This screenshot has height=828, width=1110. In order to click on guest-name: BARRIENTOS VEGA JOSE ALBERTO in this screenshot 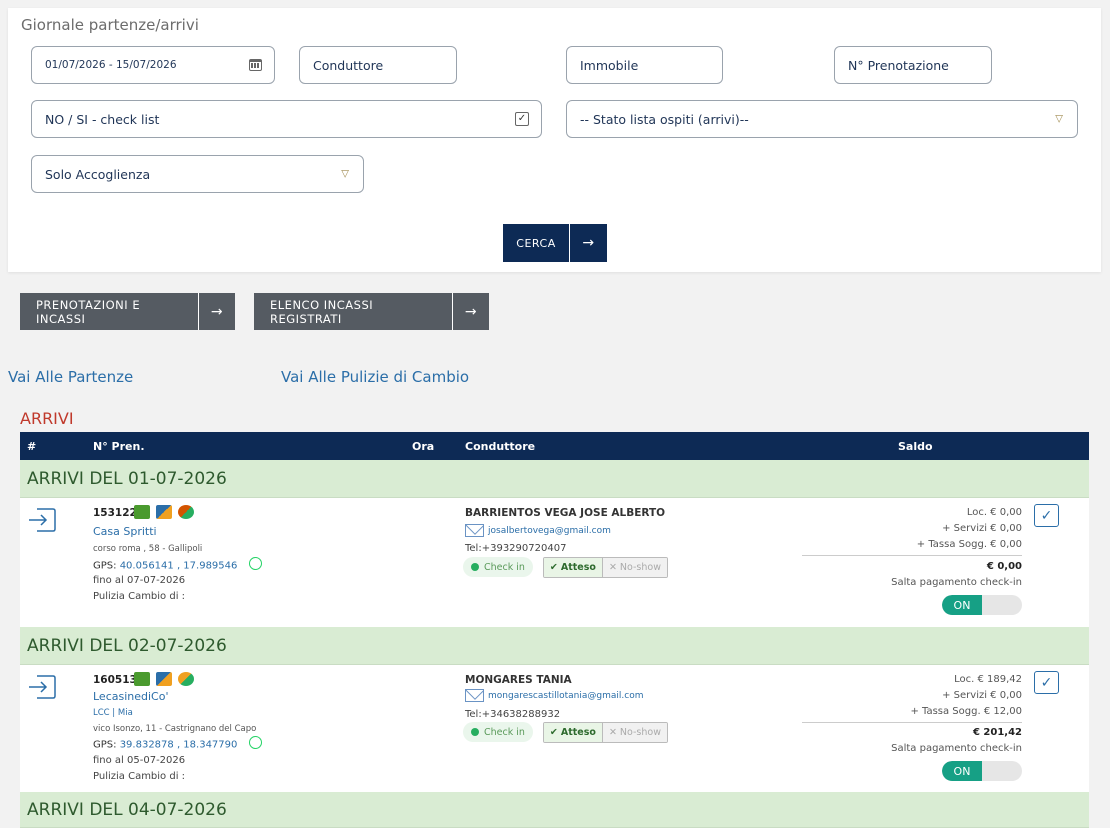, I will do `click(565, 513)`.